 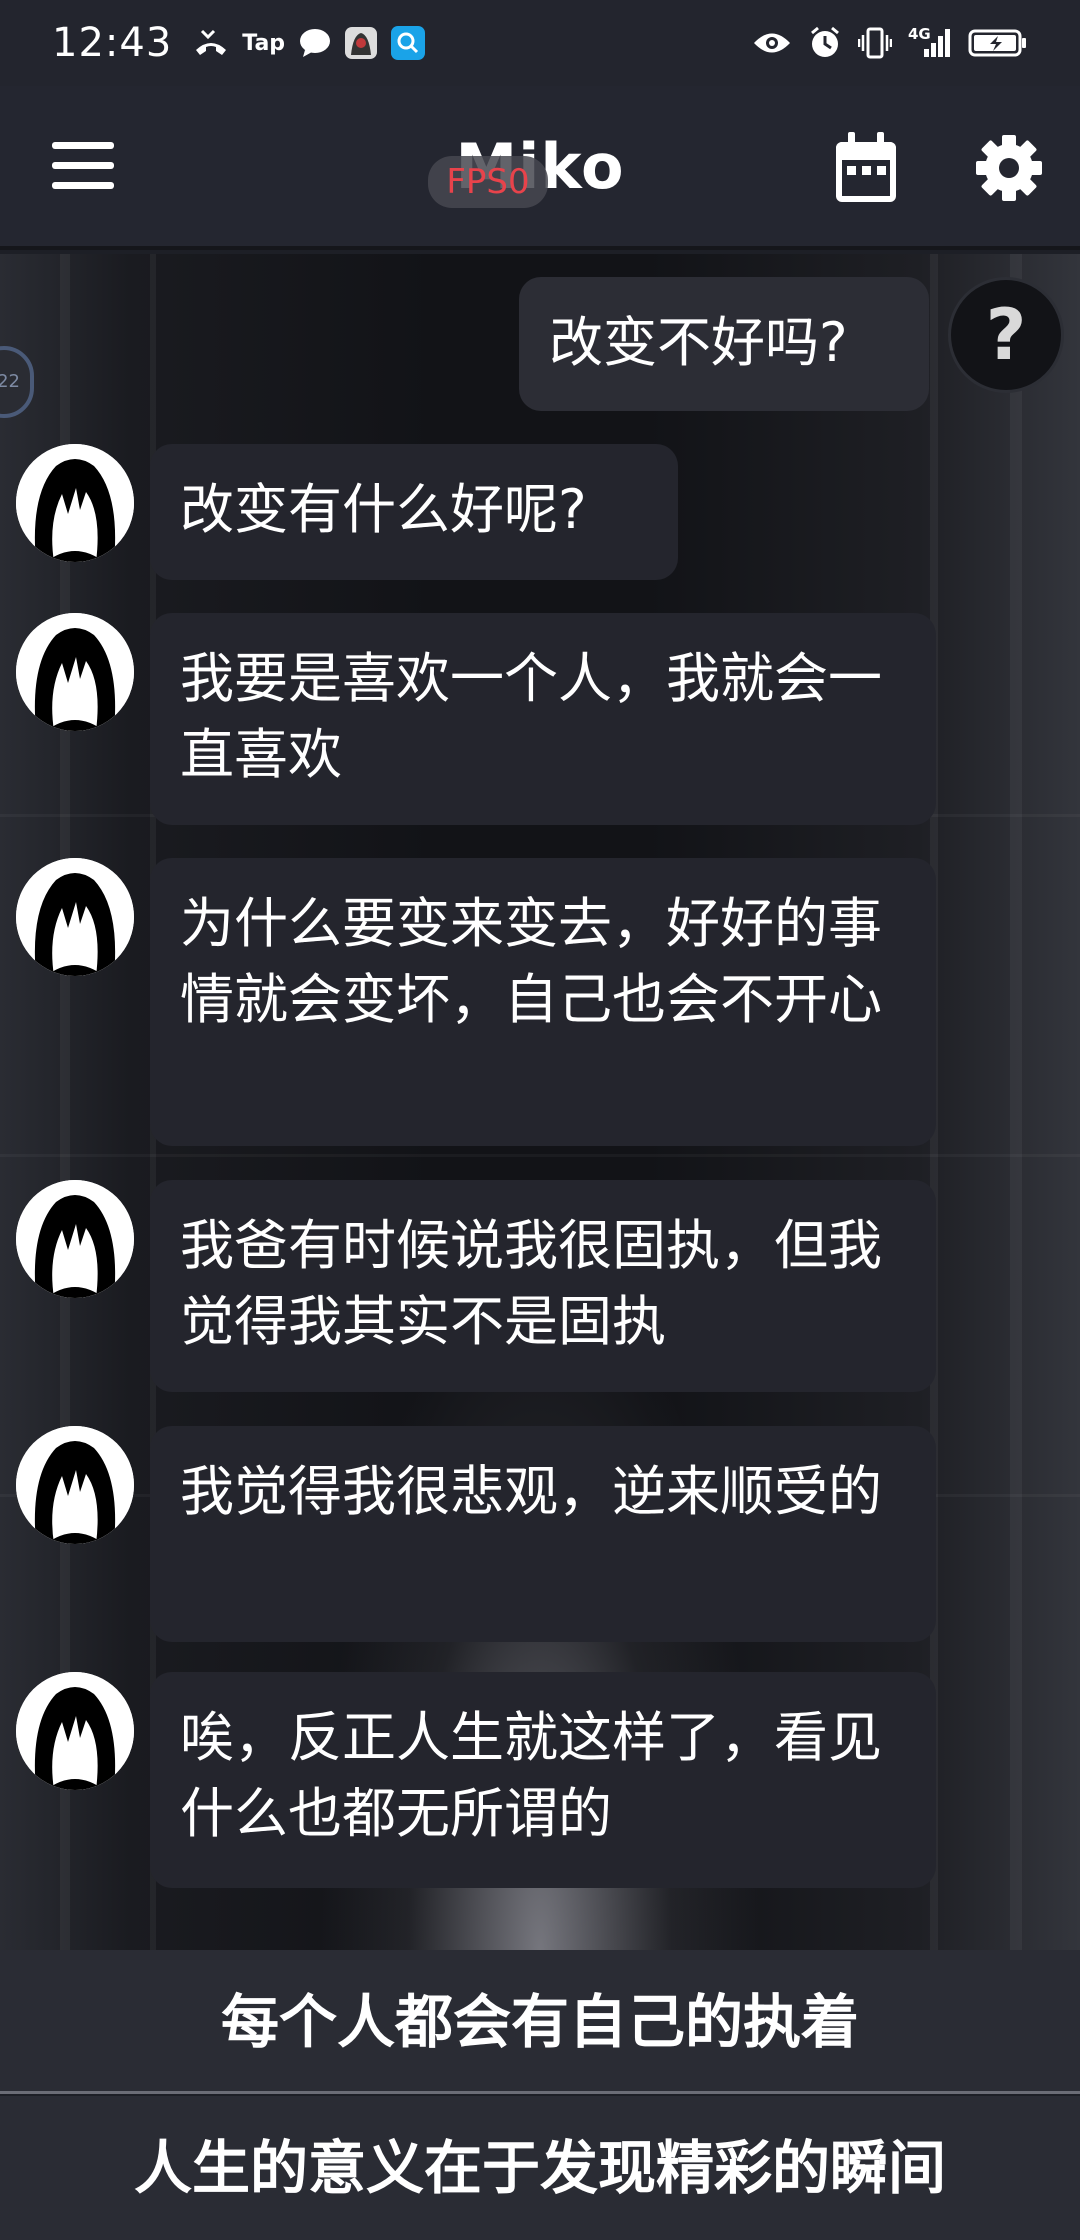 I want to click on suggested-reply-button: 人生的意义在于发现精彩的瞬间, so click(x=540, y=2168).